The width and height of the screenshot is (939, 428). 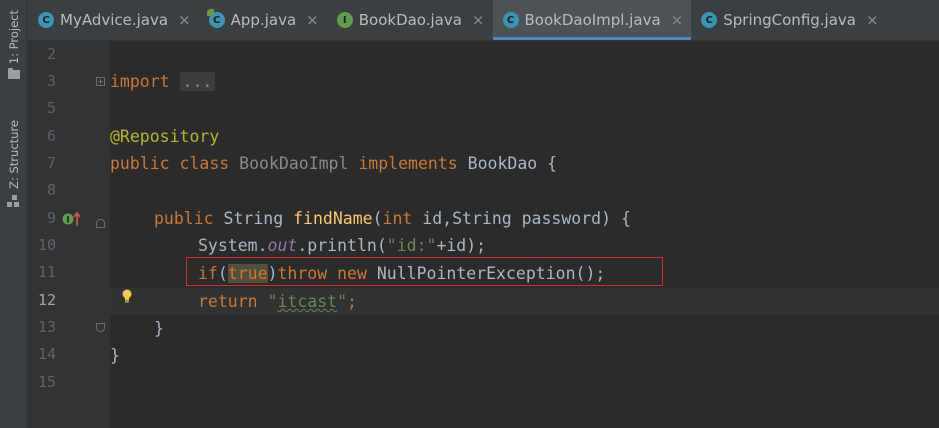 What do you see at coordinates (46, 327) in the screenshot?
I see `line-number: 13` at bounding box center [46, 327].